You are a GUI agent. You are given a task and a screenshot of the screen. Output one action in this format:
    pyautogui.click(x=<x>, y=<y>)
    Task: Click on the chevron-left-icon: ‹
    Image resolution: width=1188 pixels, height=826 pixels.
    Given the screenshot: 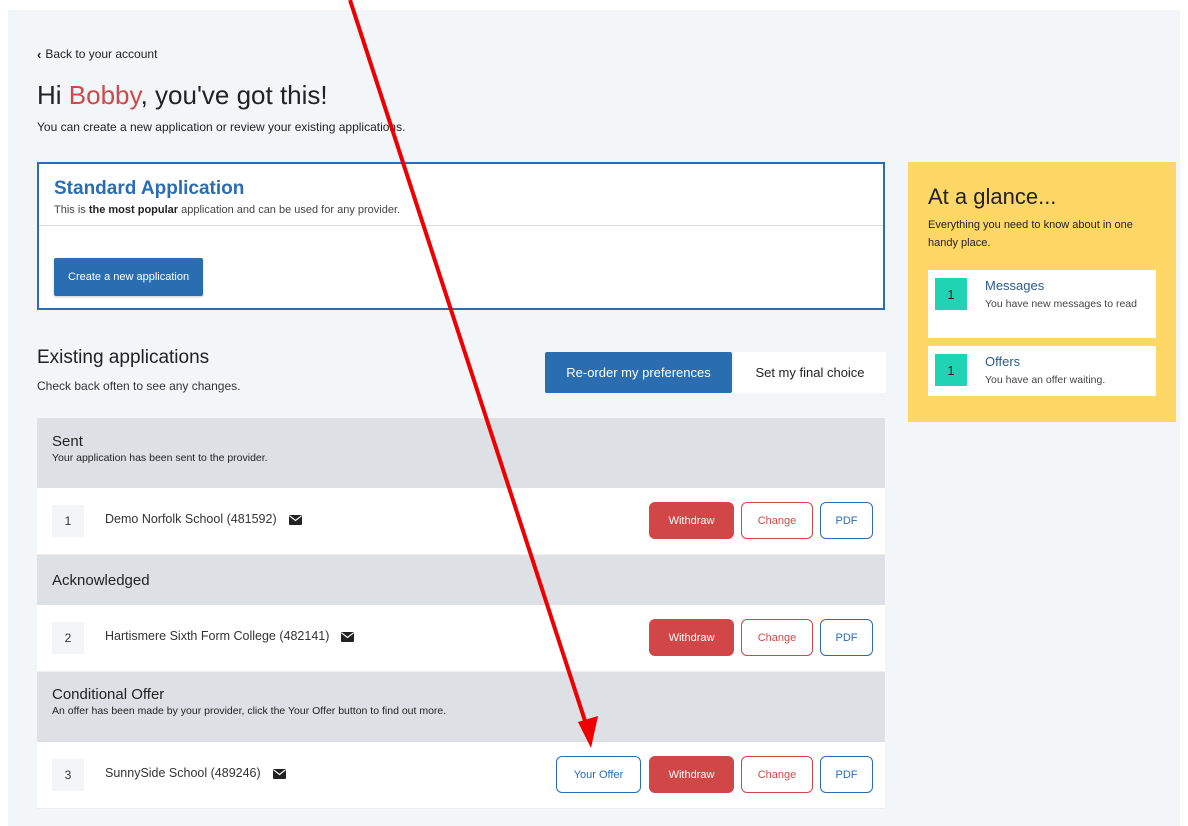 What is the action you would take?
    pyautogui.click(x=39, y=54)
    